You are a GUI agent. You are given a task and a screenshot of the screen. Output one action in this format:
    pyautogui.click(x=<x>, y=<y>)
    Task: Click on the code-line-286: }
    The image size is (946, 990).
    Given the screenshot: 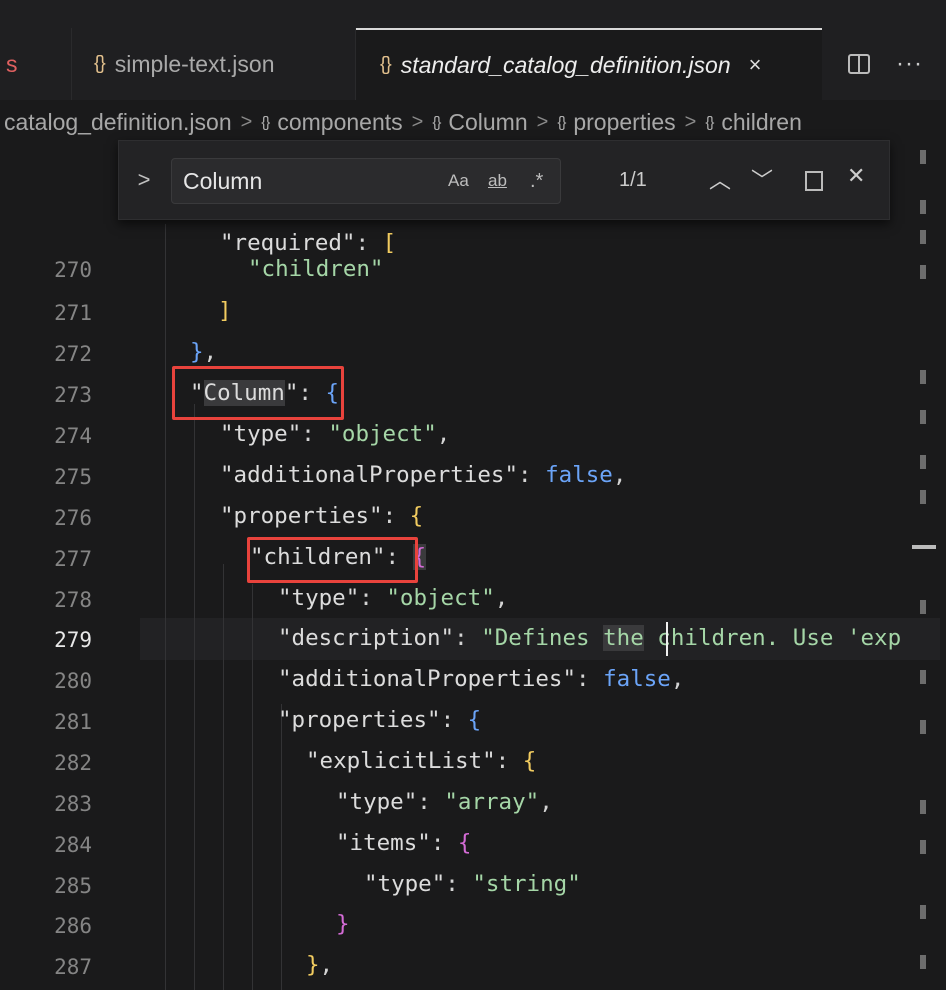 What is the action you would take?
    pyautogui.click(x=343, y=924)
    